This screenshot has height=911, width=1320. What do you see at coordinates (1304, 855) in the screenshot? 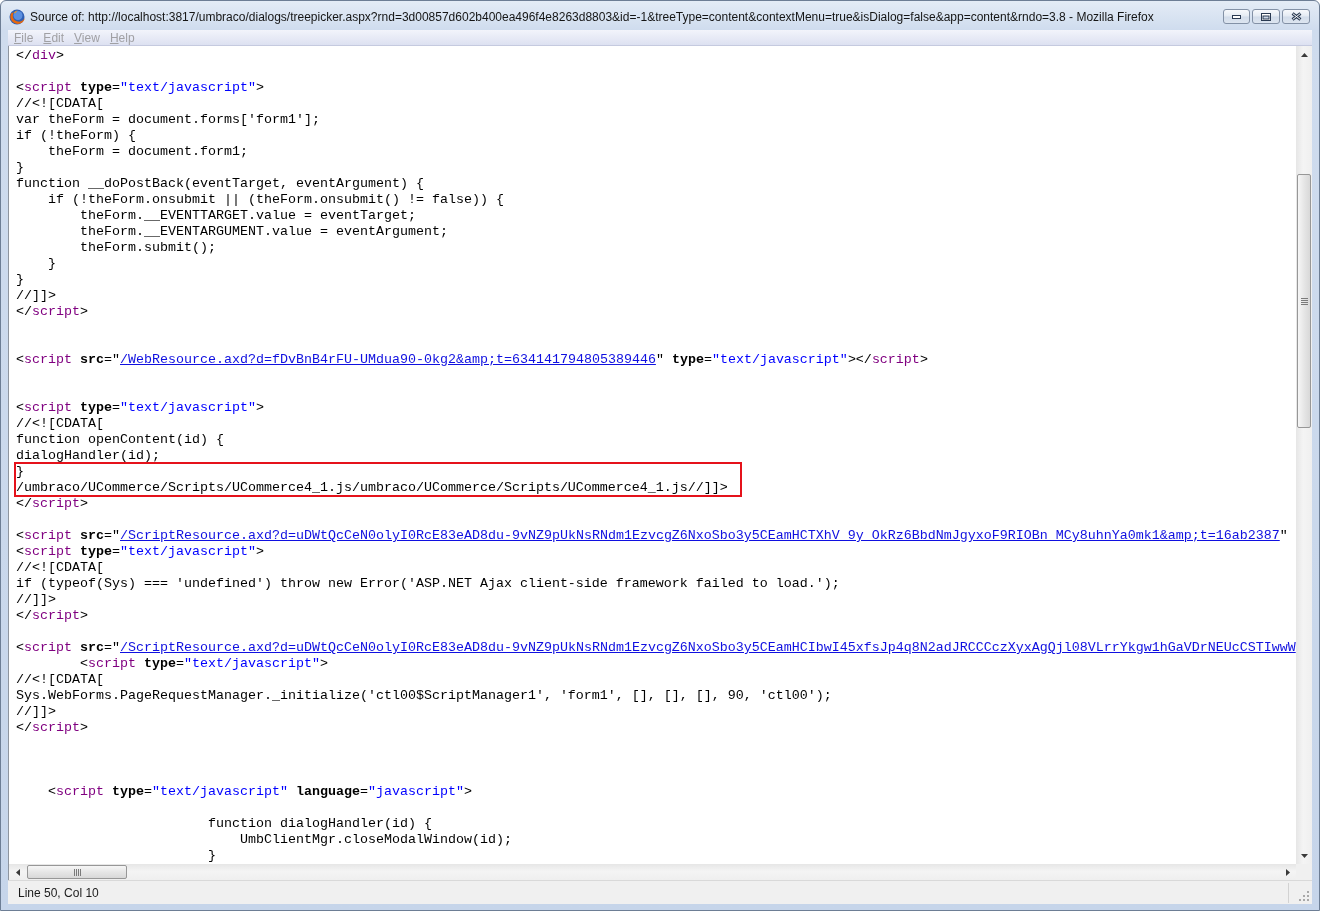
I see `down-arrow-icon` at bounding box center [1304, 855].